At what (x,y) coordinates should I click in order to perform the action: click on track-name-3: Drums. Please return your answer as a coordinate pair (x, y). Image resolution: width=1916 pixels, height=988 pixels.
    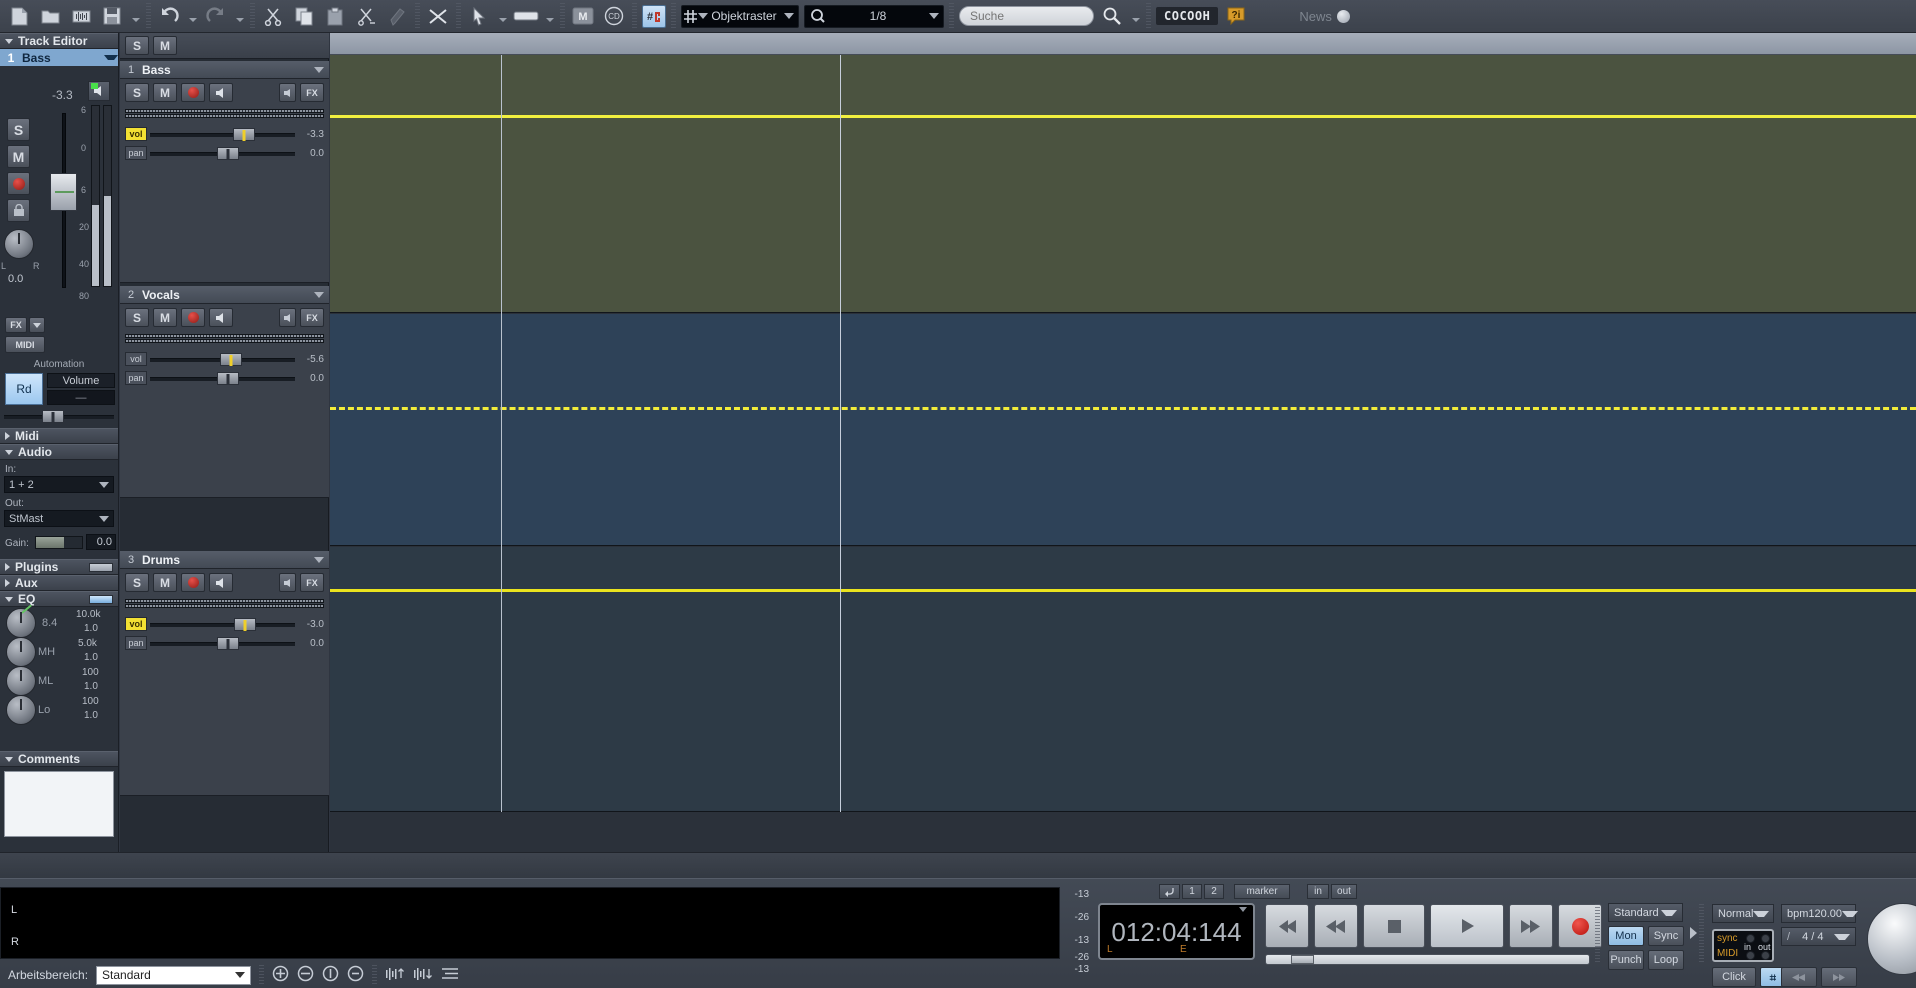
    Looking at the image, I should click on (161, 560).